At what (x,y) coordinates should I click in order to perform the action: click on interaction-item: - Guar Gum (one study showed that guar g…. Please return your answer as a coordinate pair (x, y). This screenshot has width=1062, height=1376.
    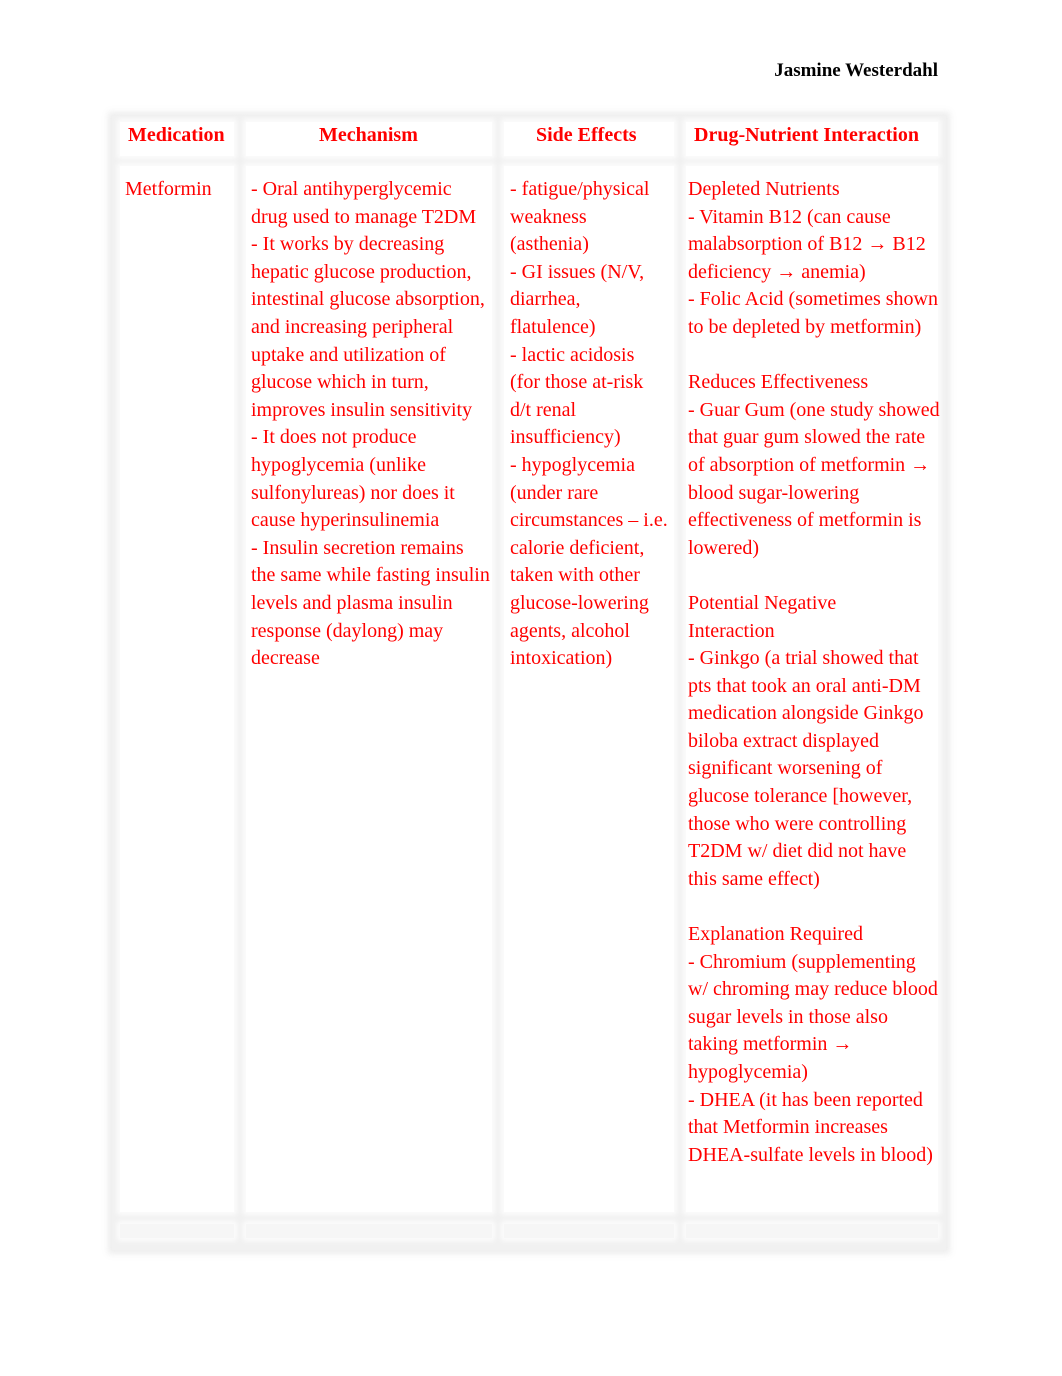
    Looking at the image, I should click on (814, 478).